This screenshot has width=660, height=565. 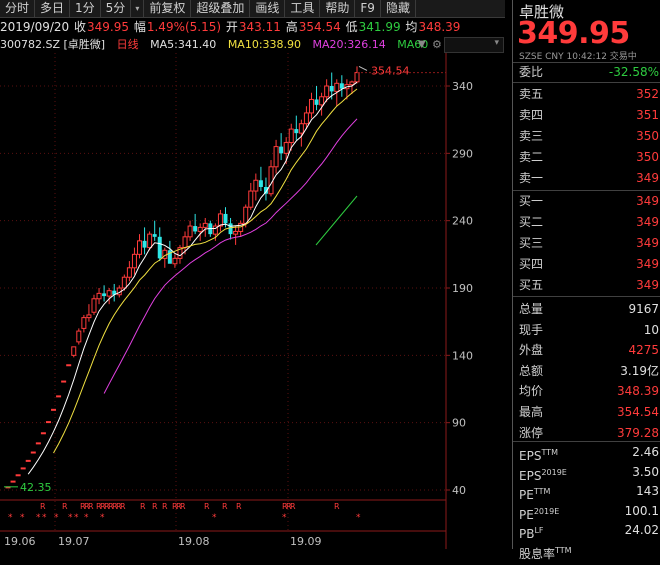 What do you see at coordinates (586, 309) in the screenshot?
I see `stat-row: 总量 9167` at bounding box center [586, 309].